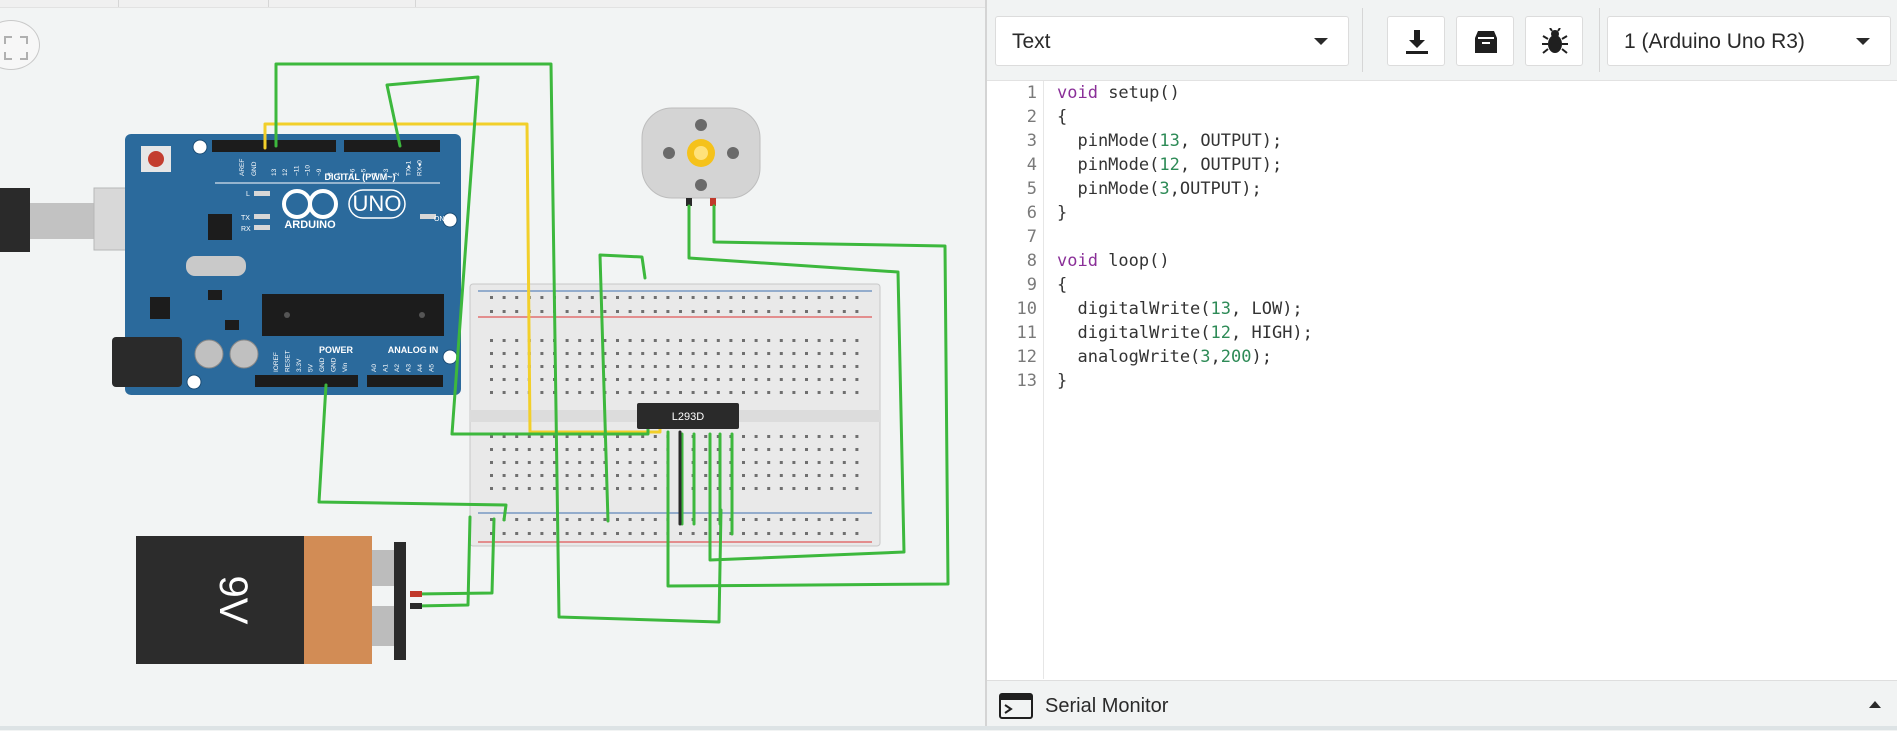  I want to click on download-code-button, so click(1416, 41).